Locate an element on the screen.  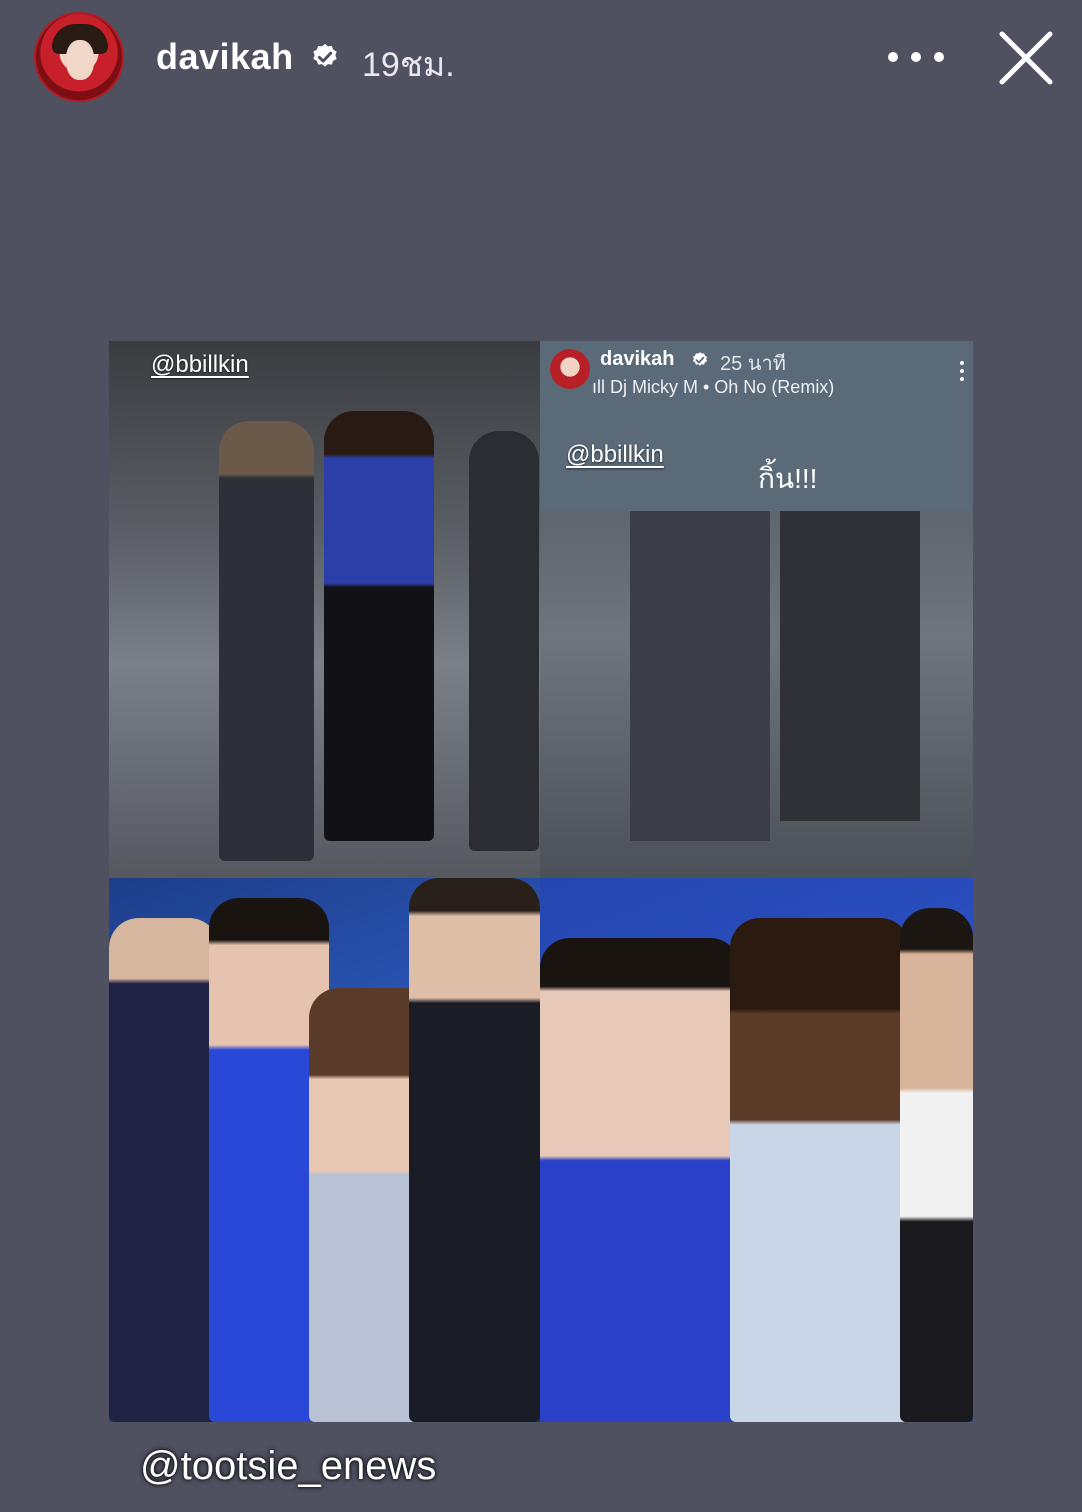
photo-figure-child is located at coordinates (820, 1170).